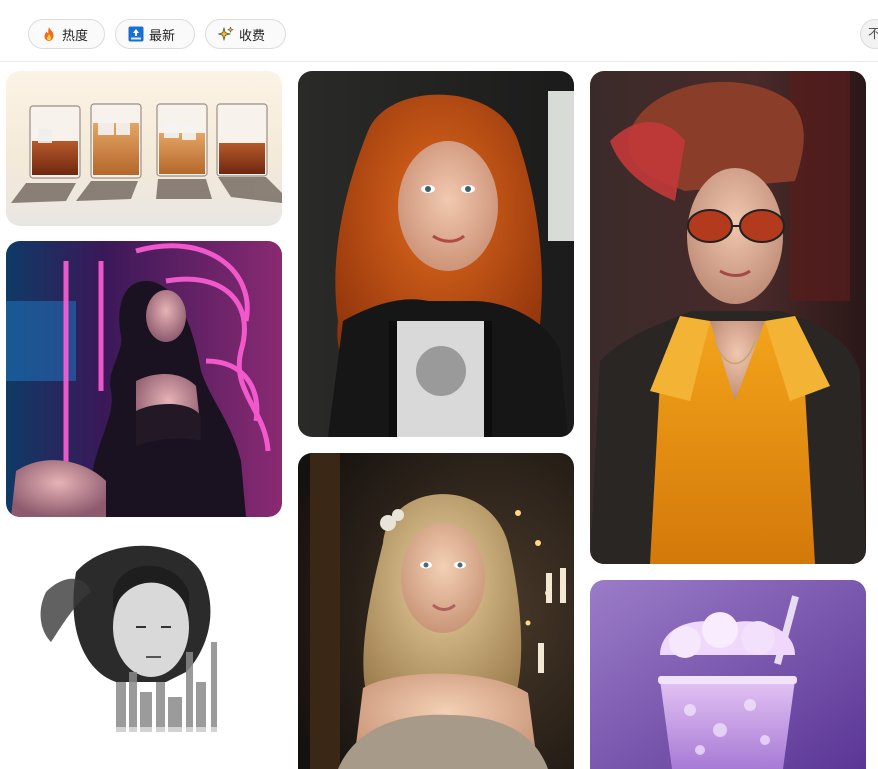 The image size is (878, 769). Describe the element at coordinates (49, 34) in the screenshot. I see `fire-icon` at that location.